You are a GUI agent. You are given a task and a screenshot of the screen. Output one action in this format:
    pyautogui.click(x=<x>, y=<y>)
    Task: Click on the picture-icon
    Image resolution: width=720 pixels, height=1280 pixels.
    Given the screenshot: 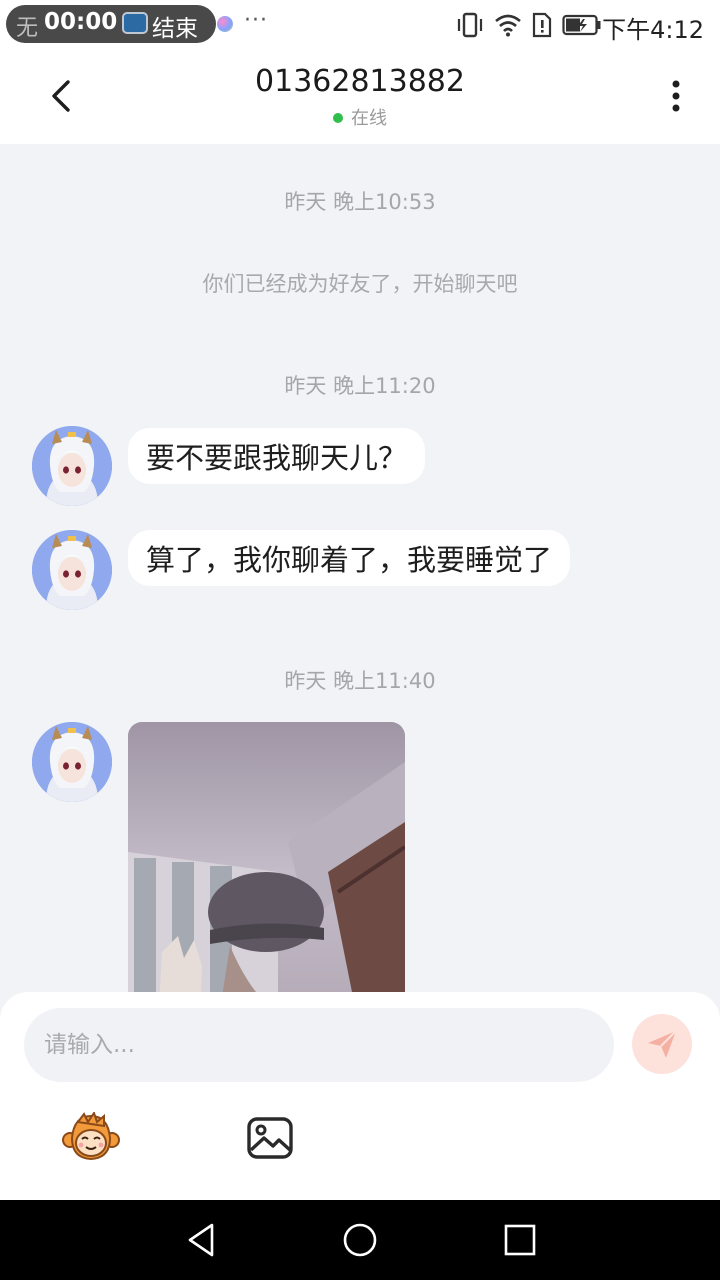 What is the action you would take?
    pyautogui.click(x=270, y=1138)
    